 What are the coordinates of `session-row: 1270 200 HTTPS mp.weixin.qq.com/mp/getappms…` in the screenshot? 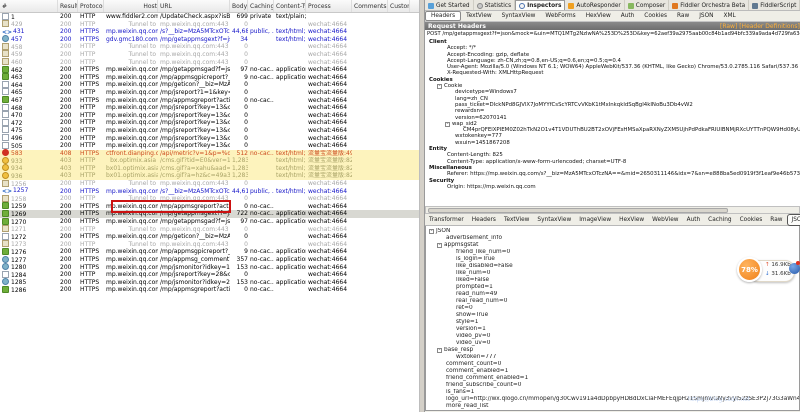 It's located at (209, 221).